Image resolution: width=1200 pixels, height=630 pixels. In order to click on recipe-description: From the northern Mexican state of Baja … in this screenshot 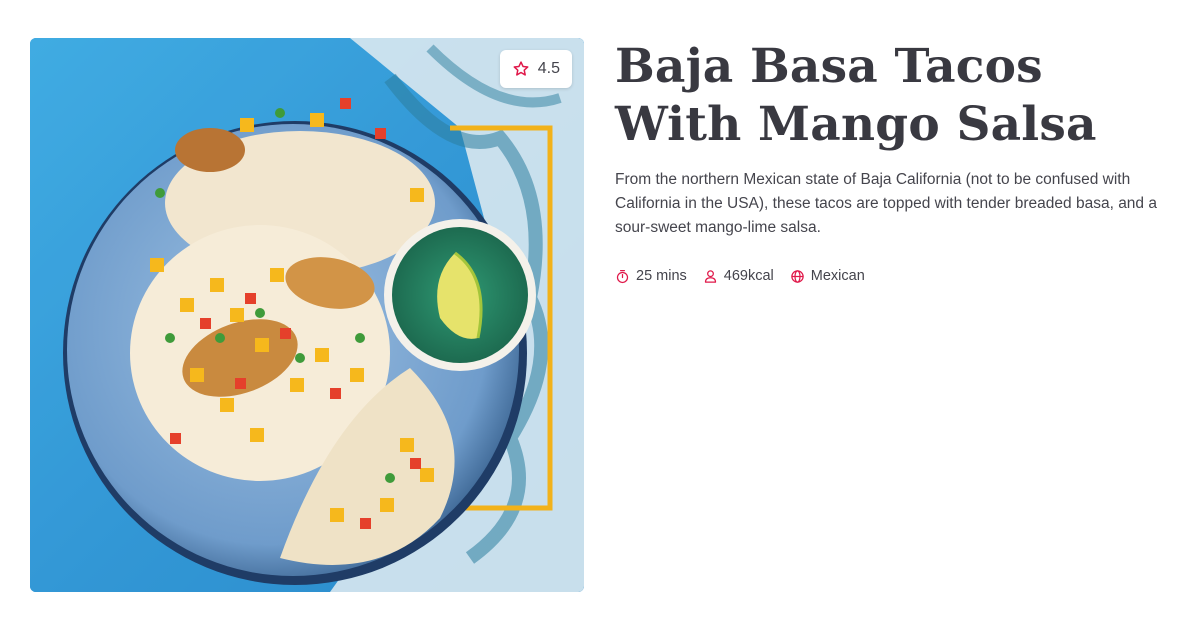, I will do `click(886, 203)`.